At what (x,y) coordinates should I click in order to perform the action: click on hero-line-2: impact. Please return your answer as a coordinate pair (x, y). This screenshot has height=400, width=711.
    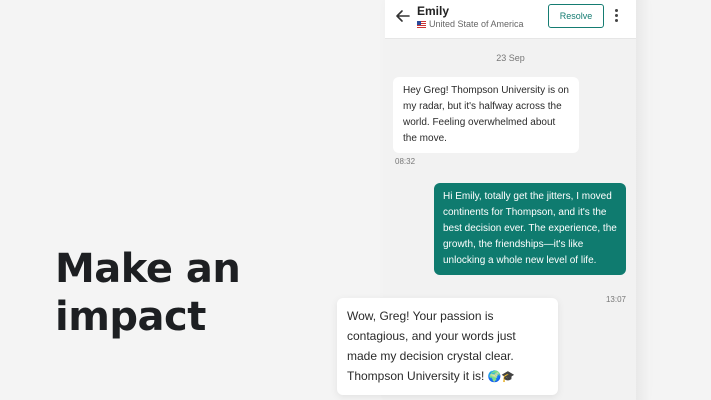
    Looking at the image, I should click on (130, 317).